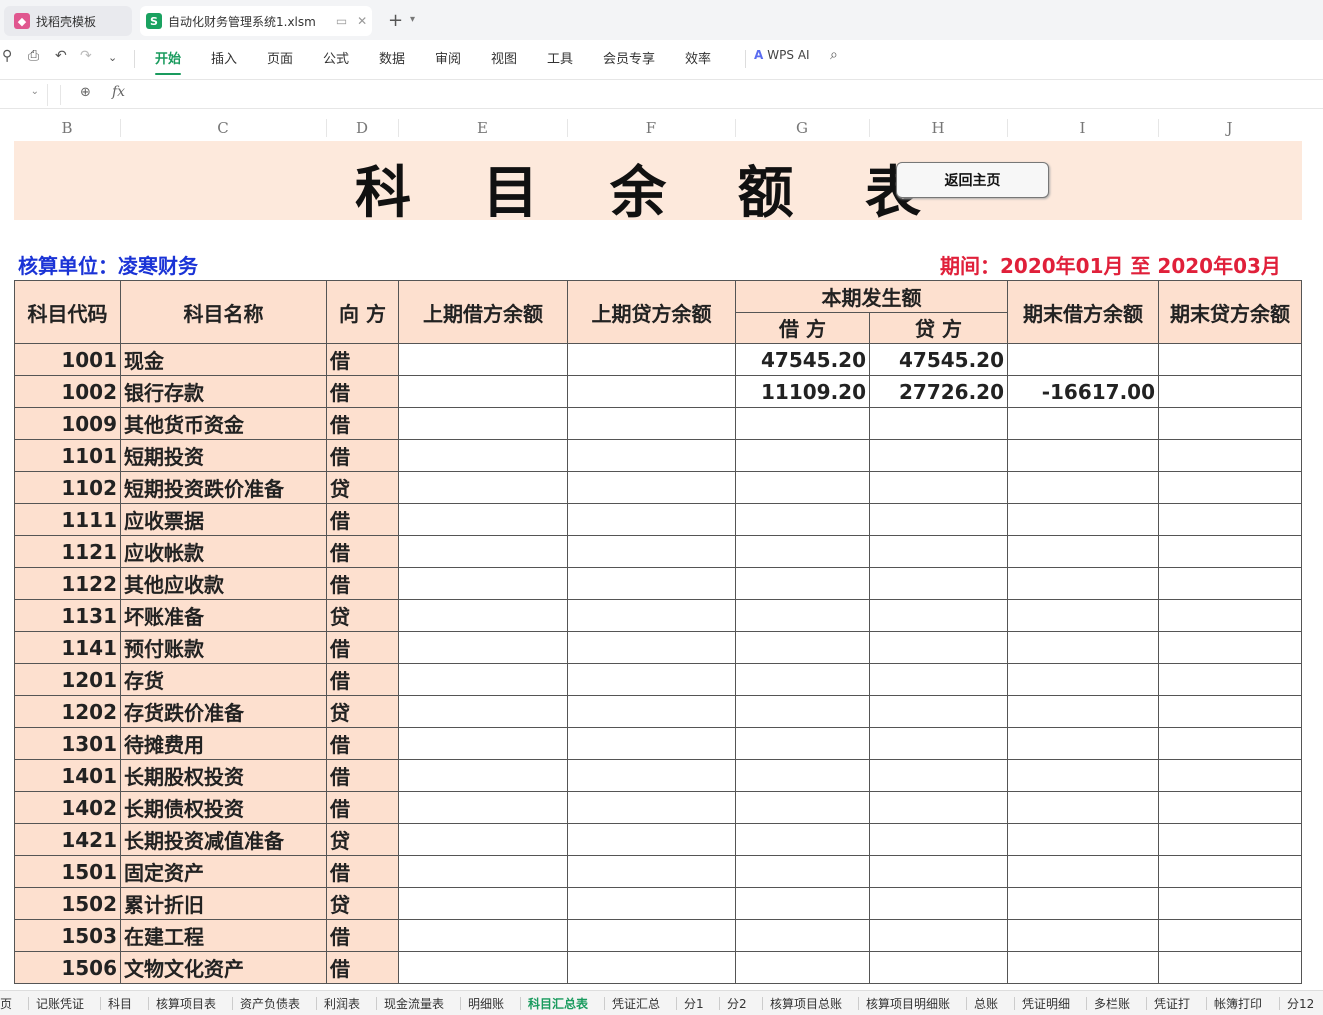 The image size is (1323, 1015). What do you see at coordinates (67, 935) in the screenshot?
I see `cell-code: 1503` at bounding box center [67, 935].